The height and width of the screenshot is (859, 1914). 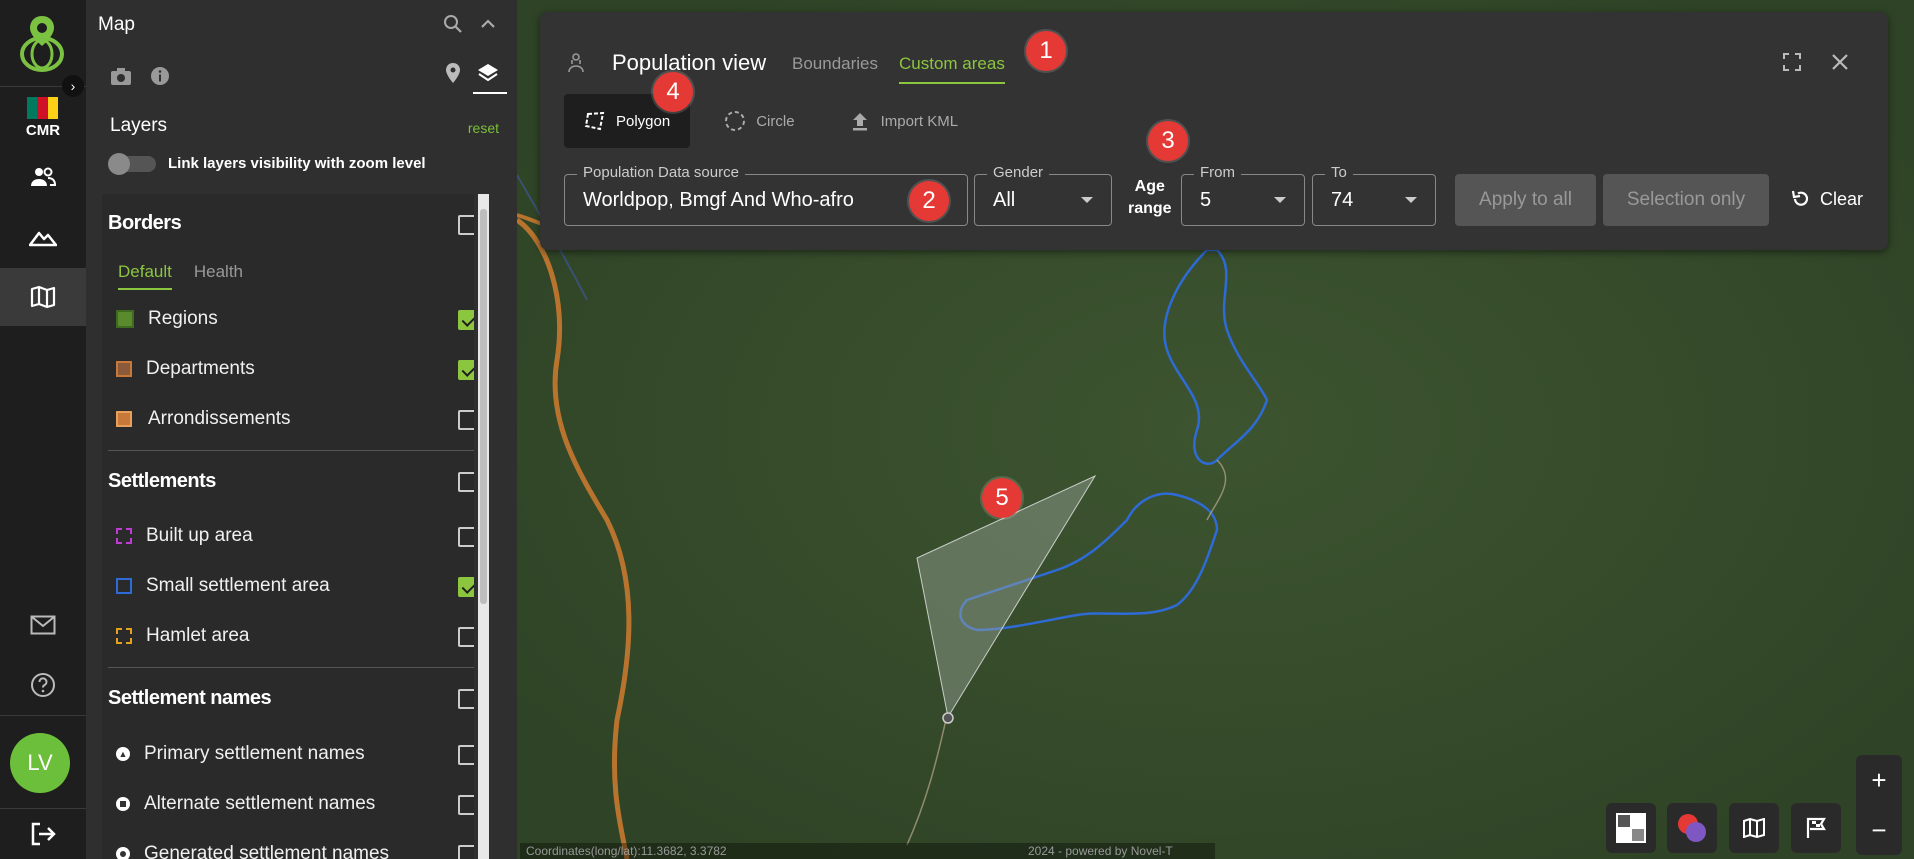 What do you see at coordinates (470, 24) in the screenshot?
I see `panel-header-actions` at bounding box center [470, 24].